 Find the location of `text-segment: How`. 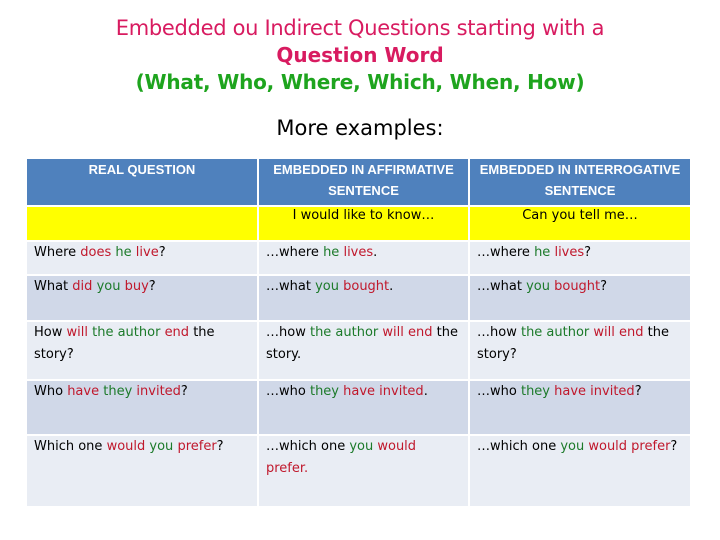

text-segment: How is located at coordinates (50, 332).